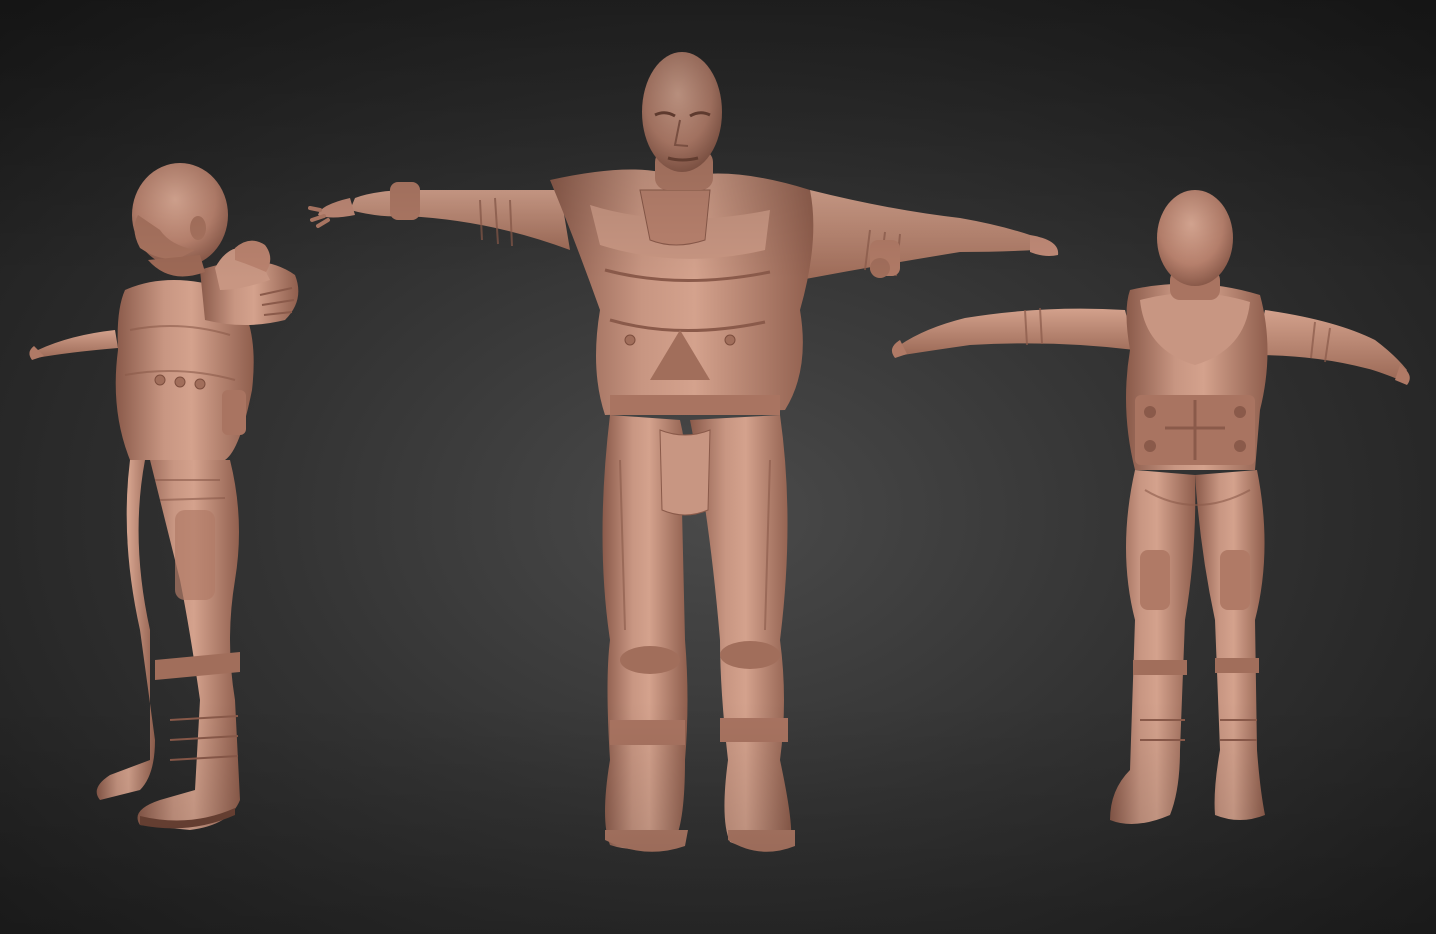  Describe the element at coordinates (73, 345) in the screenshot. I see `side-back-arm` at that location.